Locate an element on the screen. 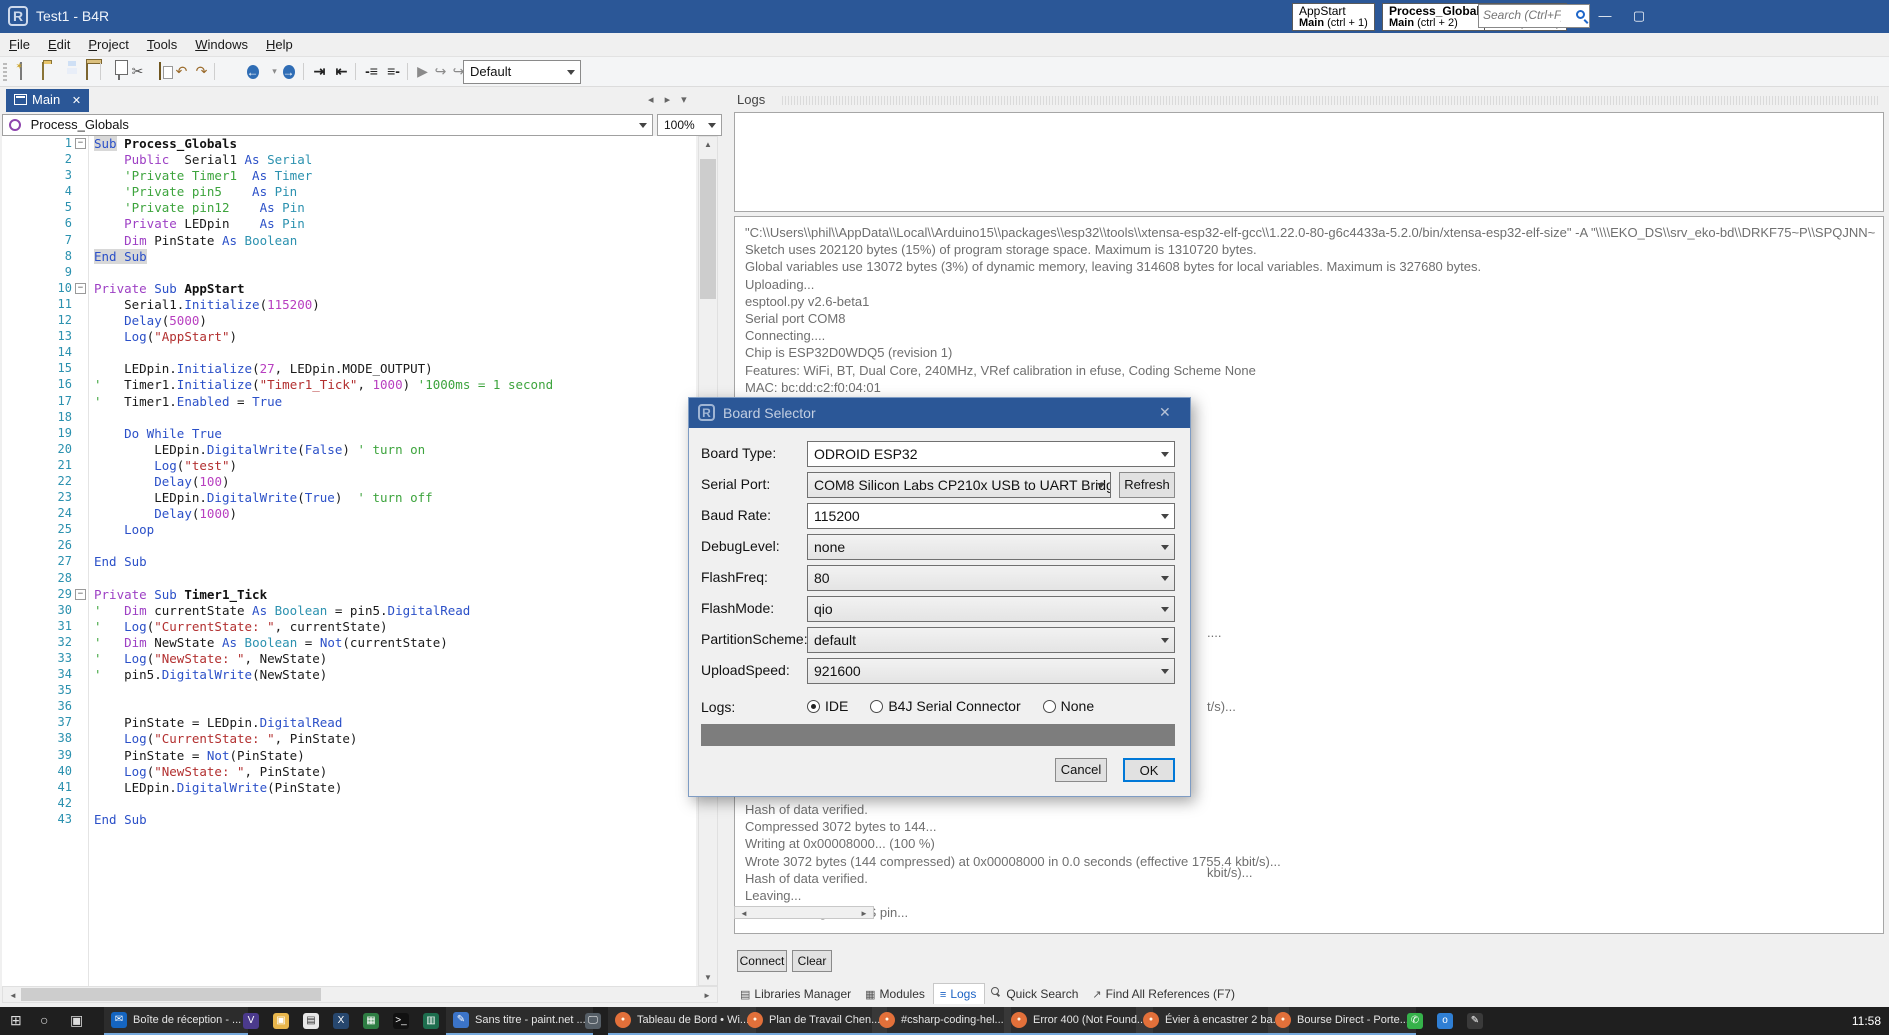  tab-main: Main ✕ is located at coordinates (48, 100).